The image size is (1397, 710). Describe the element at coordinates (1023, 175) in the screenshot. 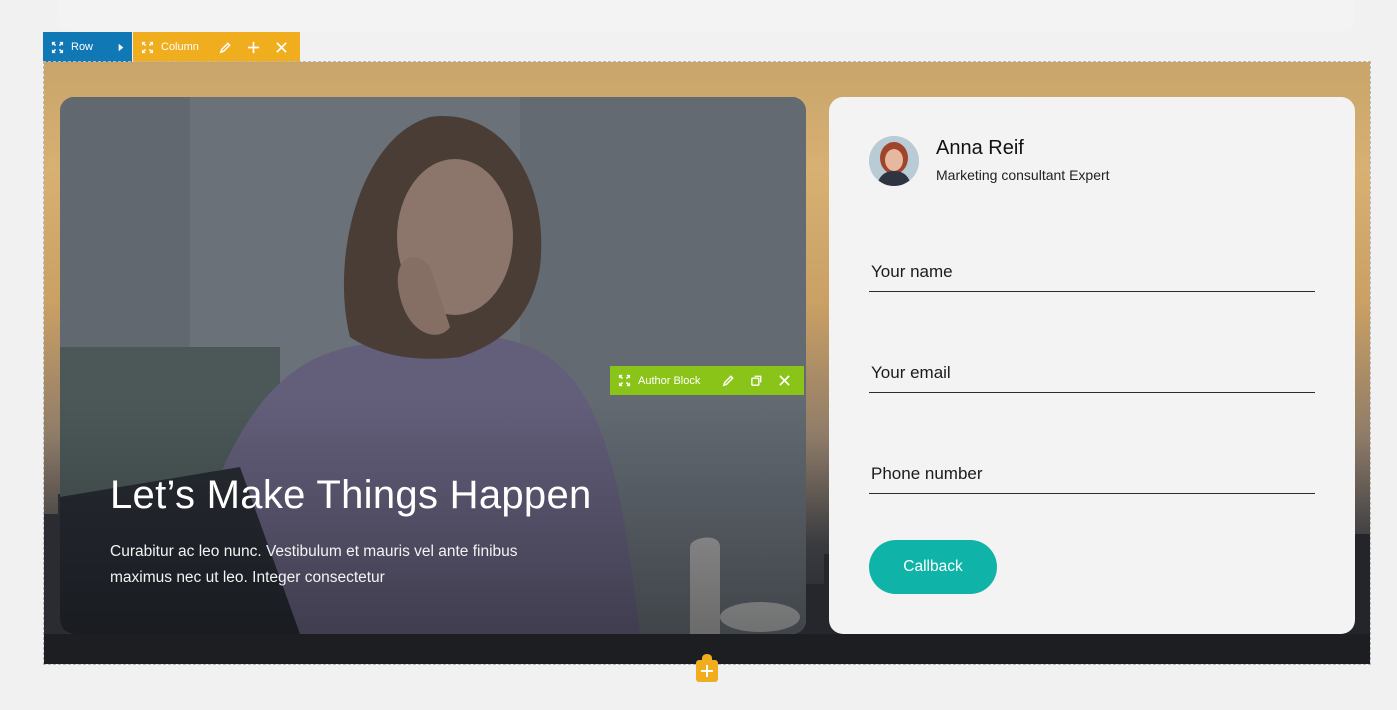

I see `author-role: Marketing consultant Expert` at that location.